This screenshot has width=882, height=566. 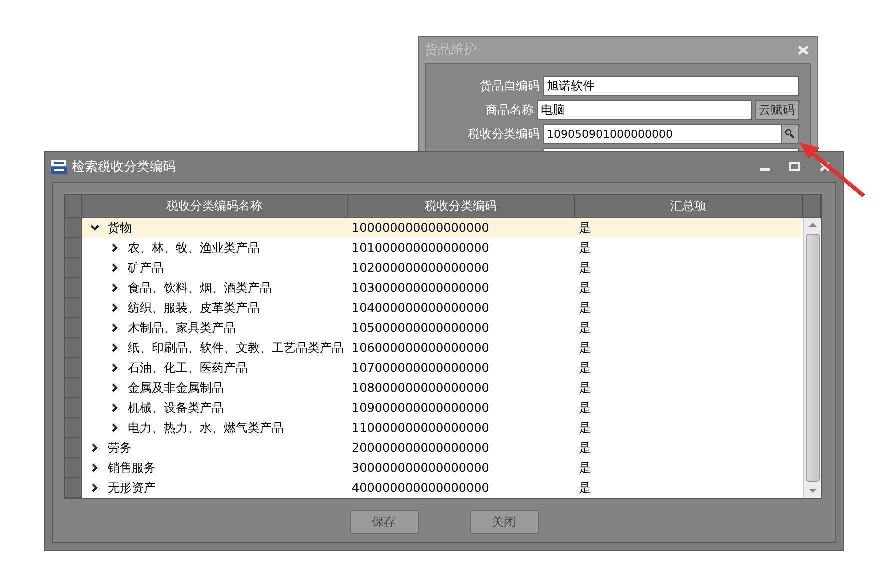 I want to click on chevron-down-icon, so click(x=95, y=228).